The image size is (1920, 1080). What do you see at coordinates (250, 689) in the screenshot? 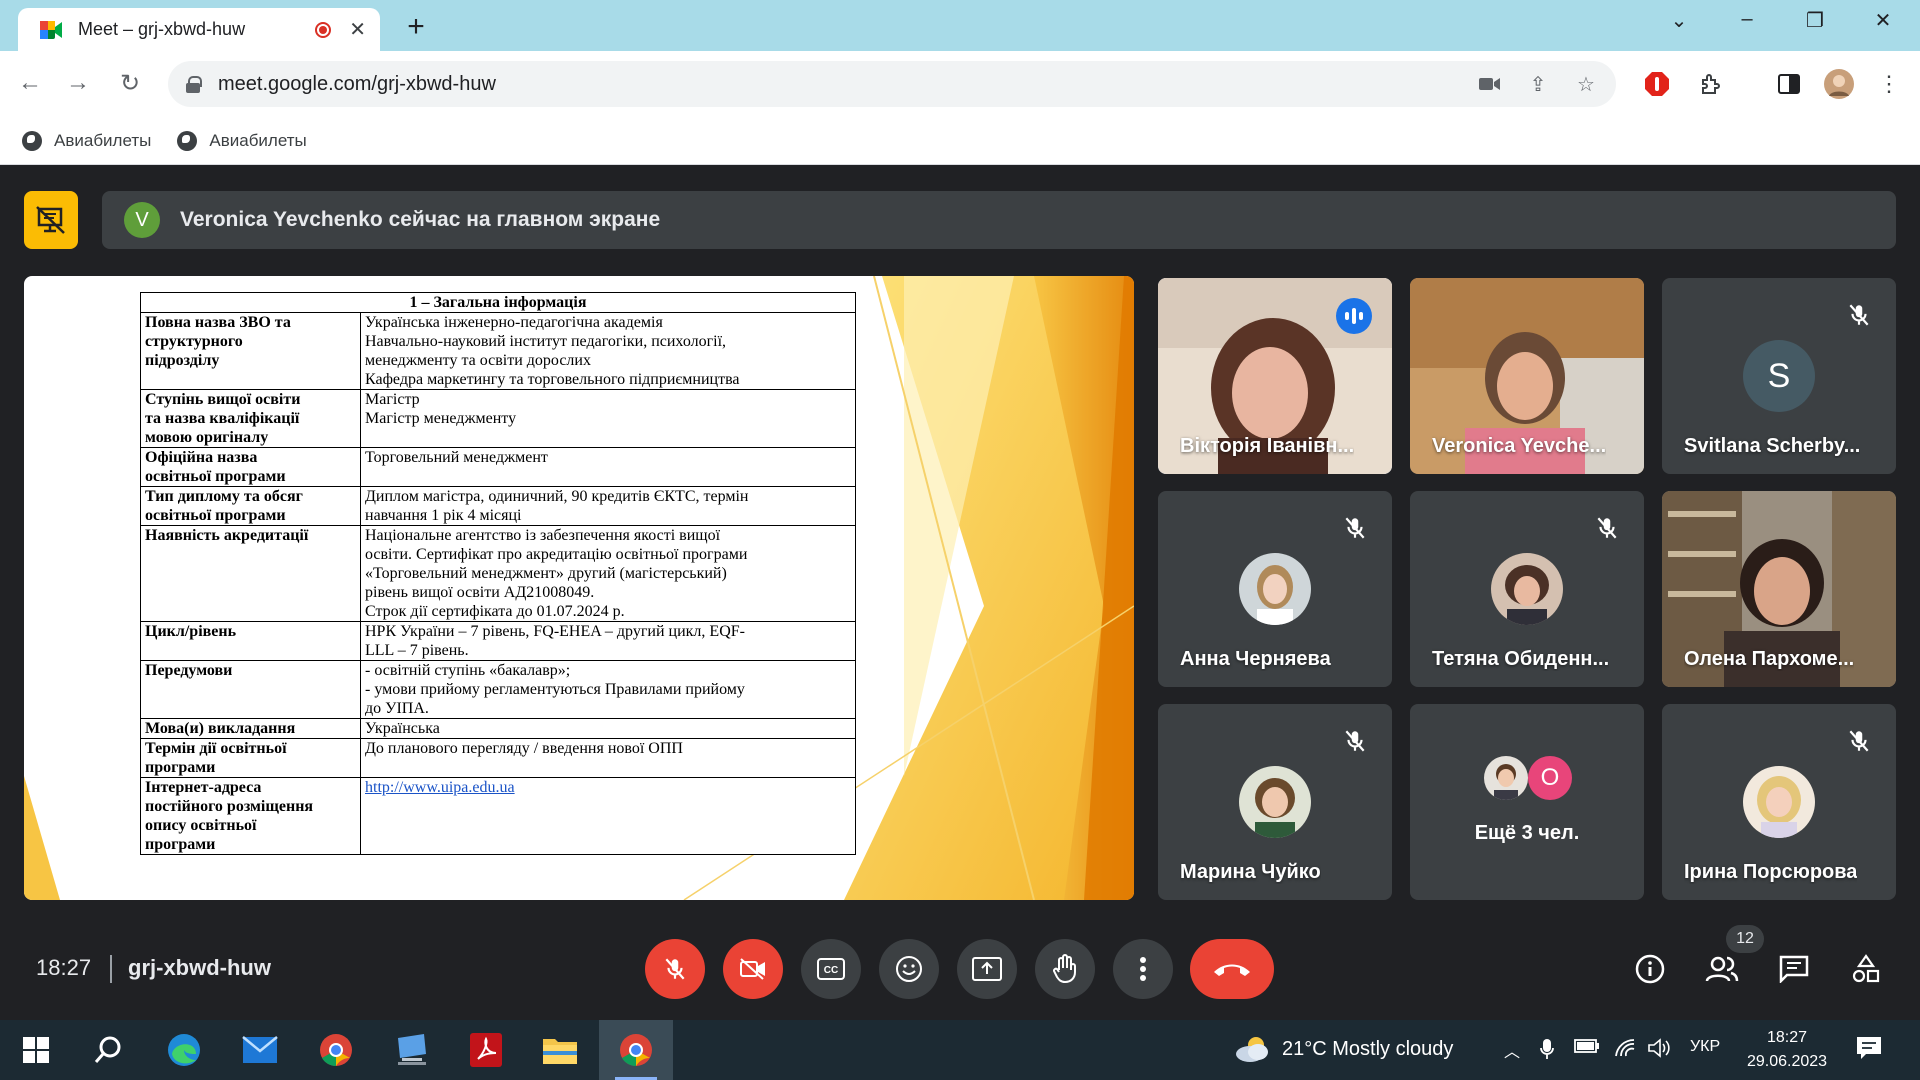
I see `table-key-cell: Передумови` at bounding box center [250, 689].